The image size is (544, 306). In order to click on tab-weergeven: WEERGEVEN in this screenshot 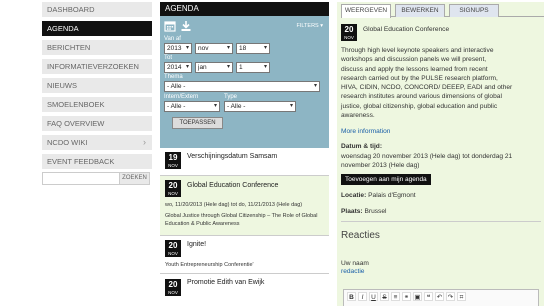, I will do `click(366, 11)`.